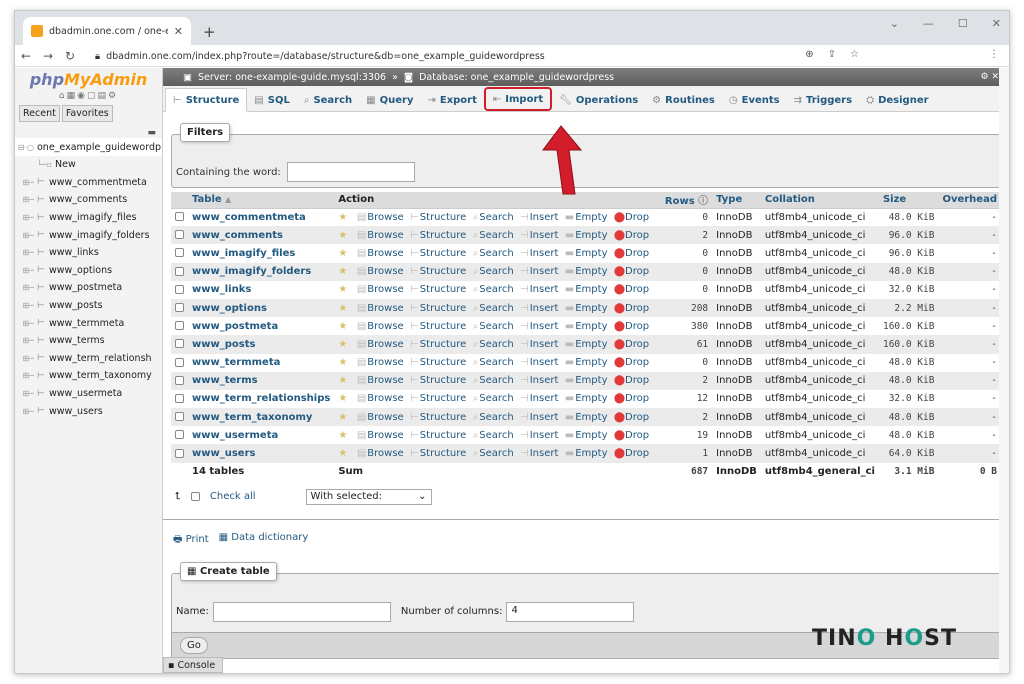  Describe the element at coordinates (969, 199) in the screenshot. I see `col-overhead: Overhead` at that location.